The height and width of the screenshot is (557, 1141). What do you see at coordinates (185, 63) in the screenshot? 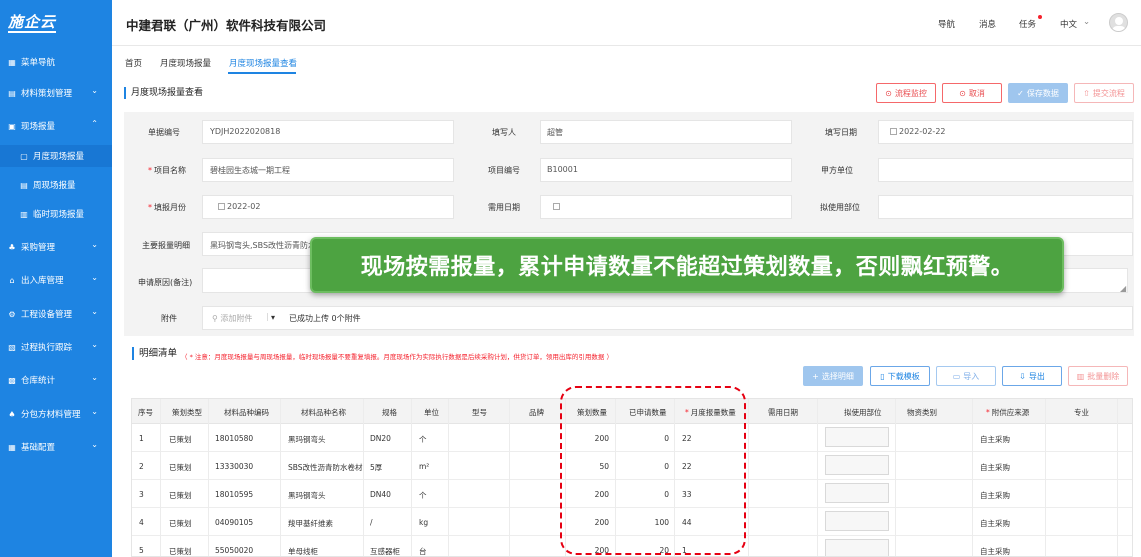
I see `tab-monthly-report: 月度现场报量` at bounding box center [185, 63].